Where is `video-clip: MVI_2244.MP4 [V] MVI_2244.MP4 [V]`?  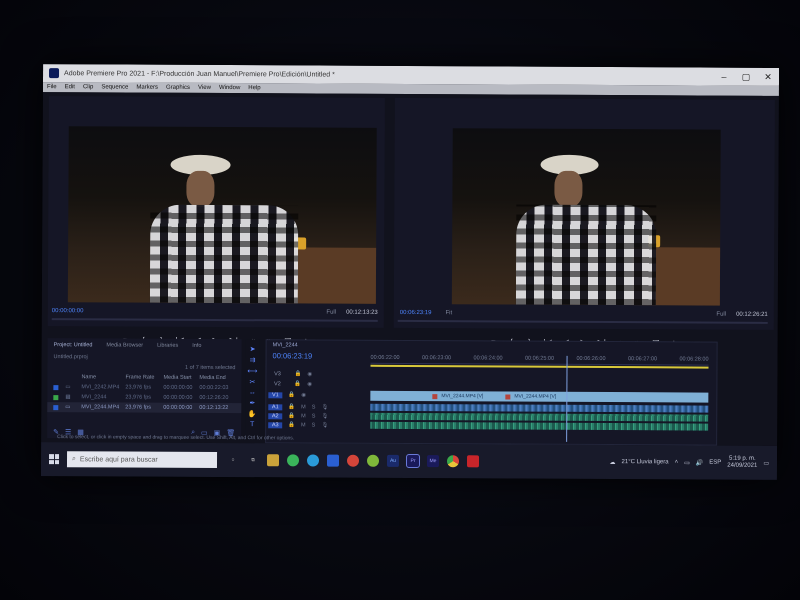 video-clip: MVI_2244.MP4 [V] MVI_2244.MP4 [V] is located at coordinates (539, 396).